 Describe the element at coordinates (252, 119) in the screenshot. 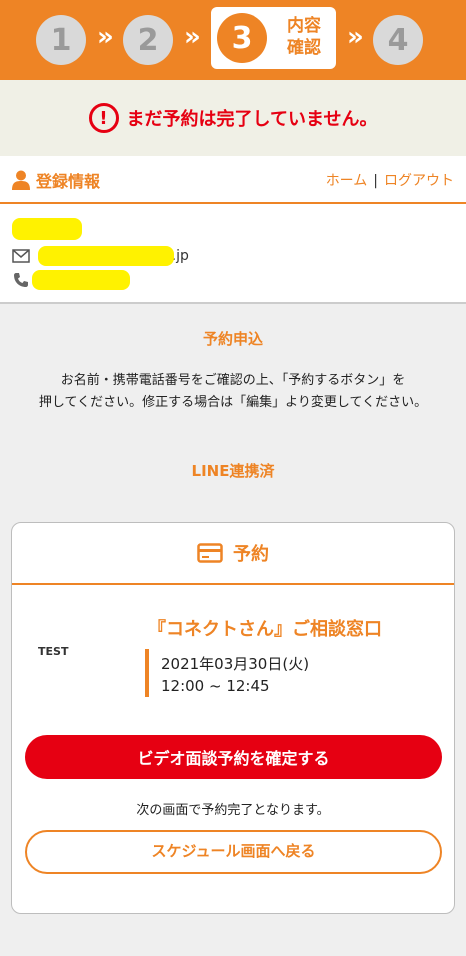

I see `warning-text: まだ予約は完了していません。` at that location.